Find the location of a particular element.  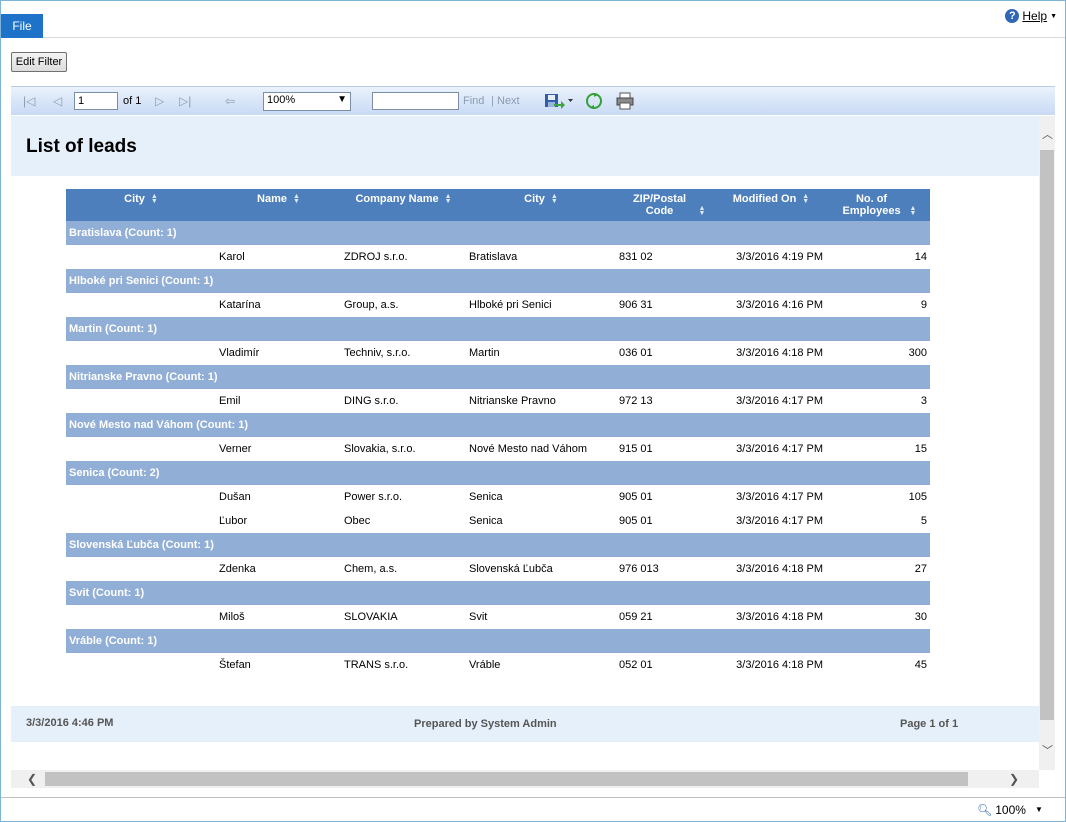

help-menu: ? Help ▼ is located at coordinates (1031, 16).